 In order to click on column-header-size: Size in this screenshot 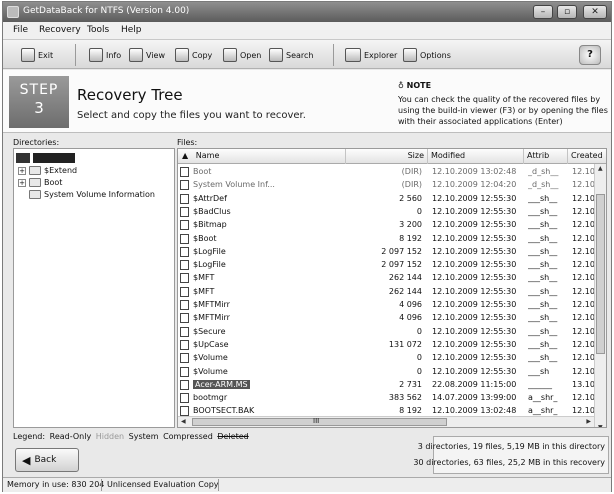, I will do `click(387, 156)`.